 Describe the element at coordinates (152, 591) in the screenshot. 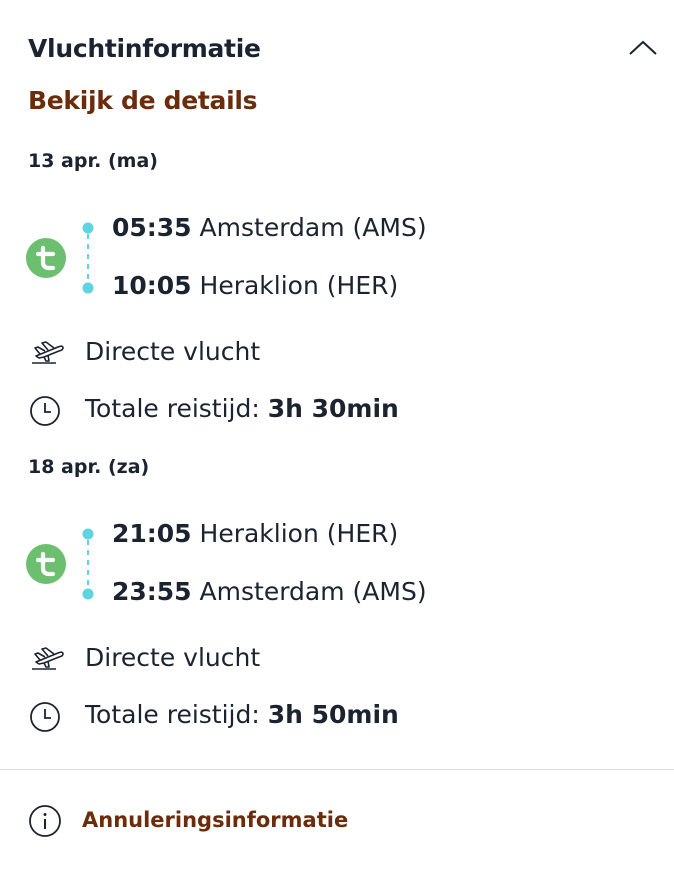

I see `arrival-time: 23:55` at that location.